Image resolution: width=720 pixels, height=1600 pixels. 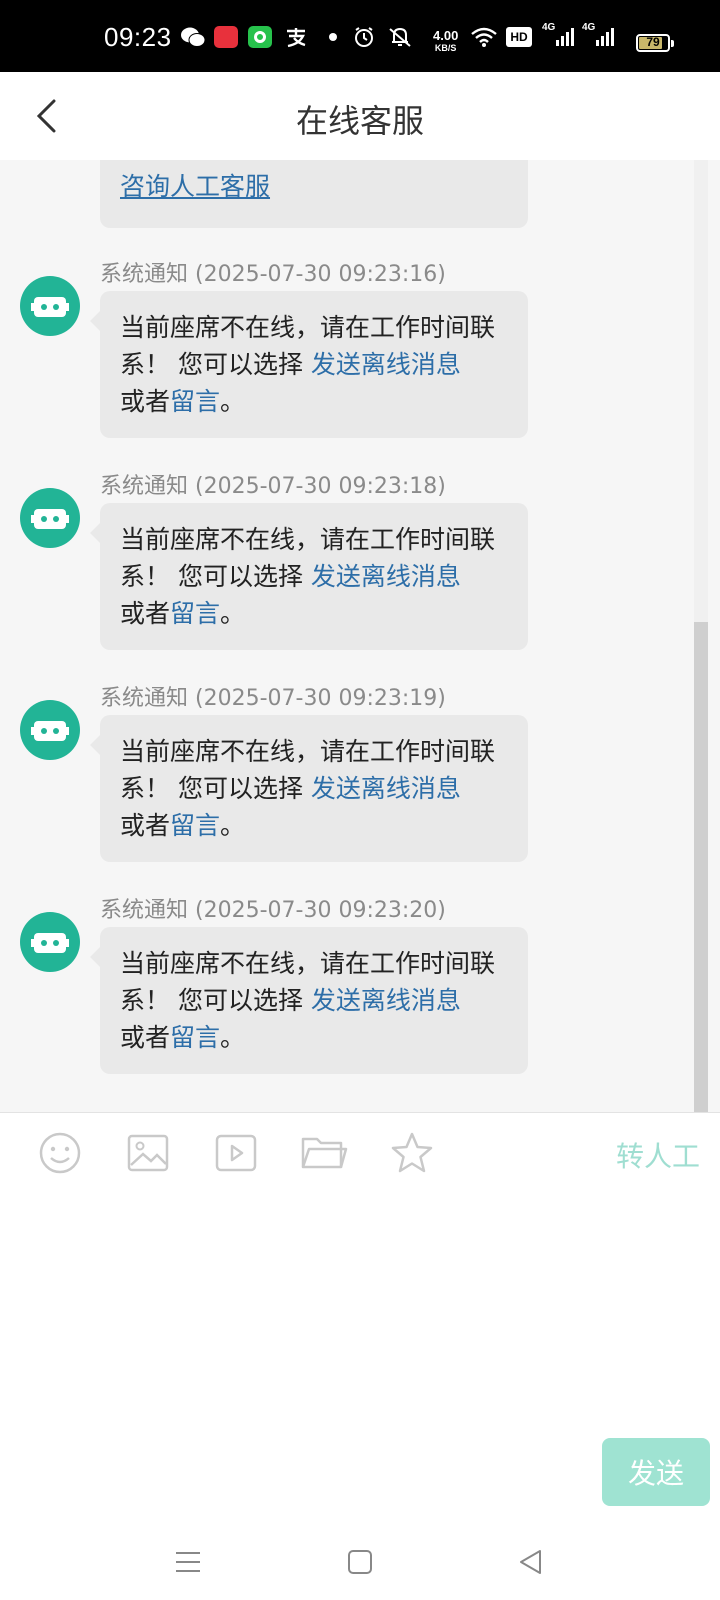 I want to click on signal-icon-2: 4G, so click(x=599, y=35).